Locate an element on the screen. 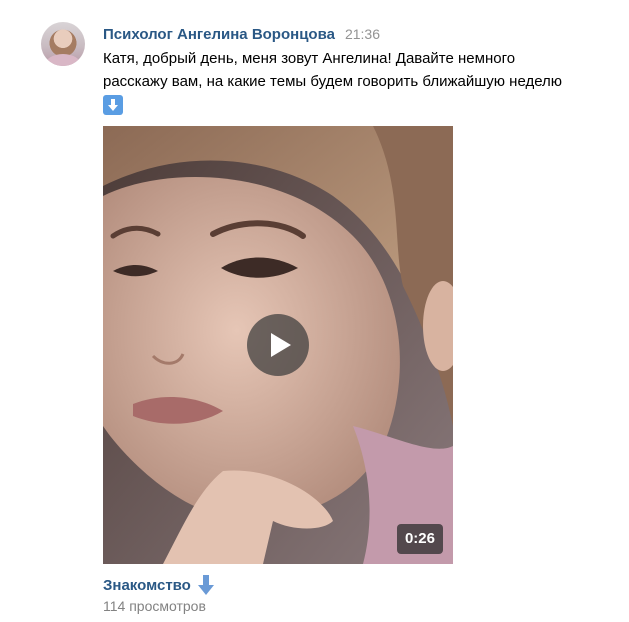  video-title-link: Знакомство is located at coordinates (159, 585).